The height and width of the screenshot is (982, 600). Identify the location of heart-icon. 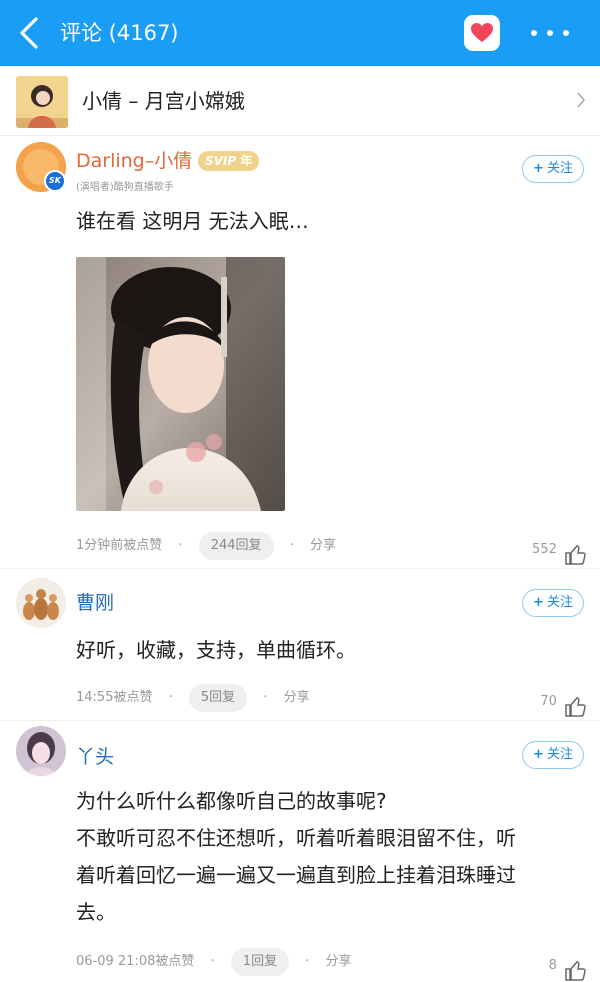
(482, 32).